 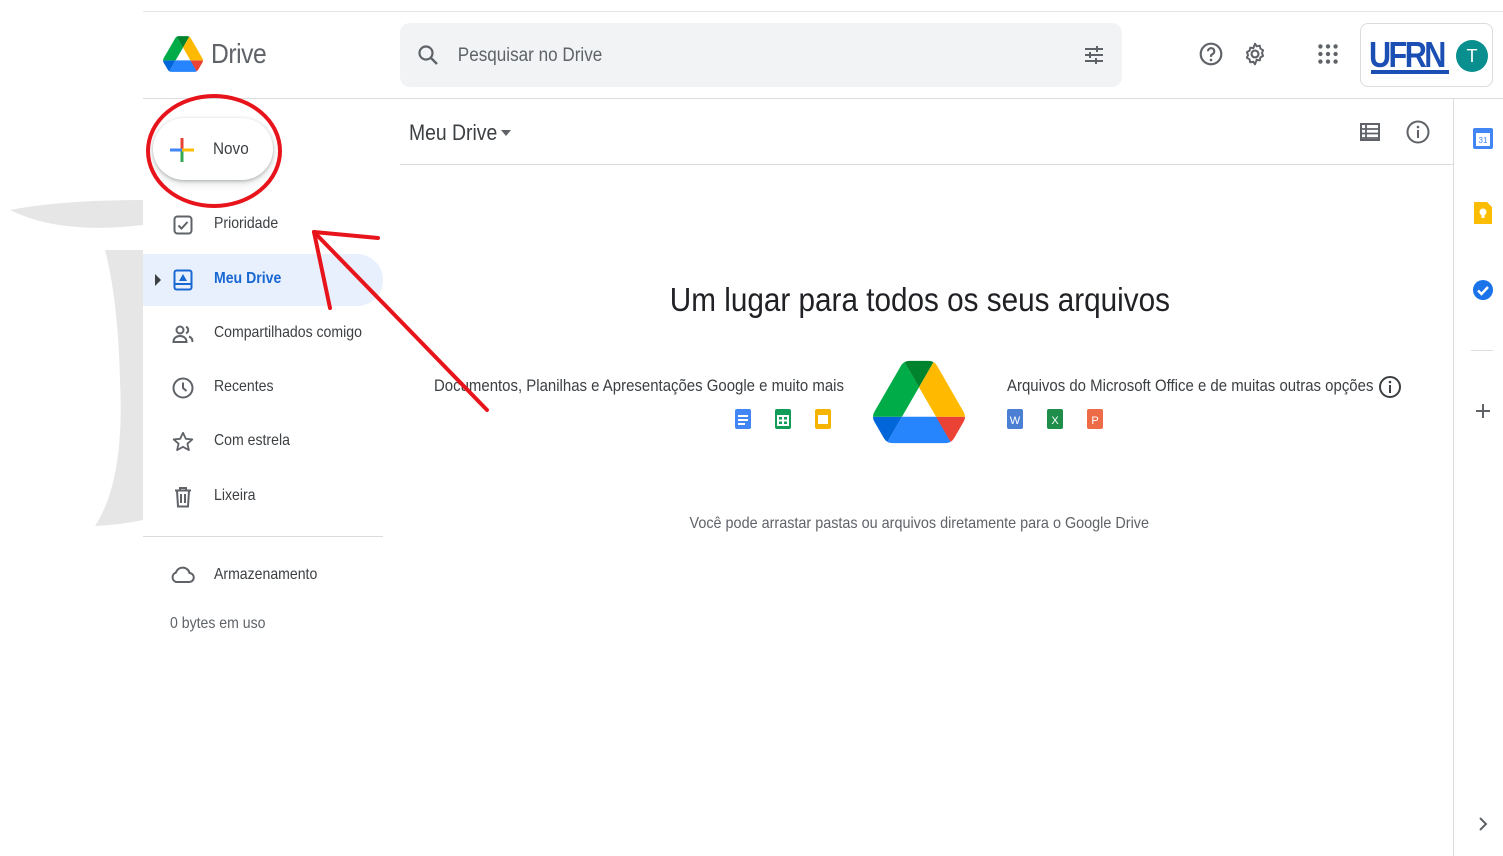 I want to click on sidebar-item-label: Recentes, so click(x=244, y=386).